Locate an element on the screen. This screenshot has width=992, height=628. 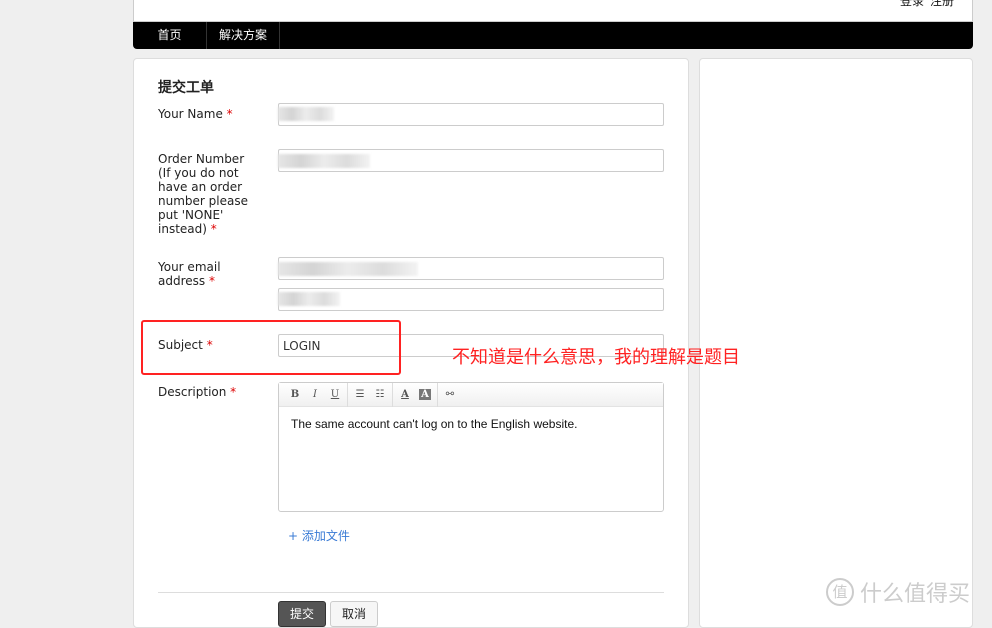
editor-toolbar: B I U ☰ ☷ A A ⚯ is located at coordinates (471, 394).